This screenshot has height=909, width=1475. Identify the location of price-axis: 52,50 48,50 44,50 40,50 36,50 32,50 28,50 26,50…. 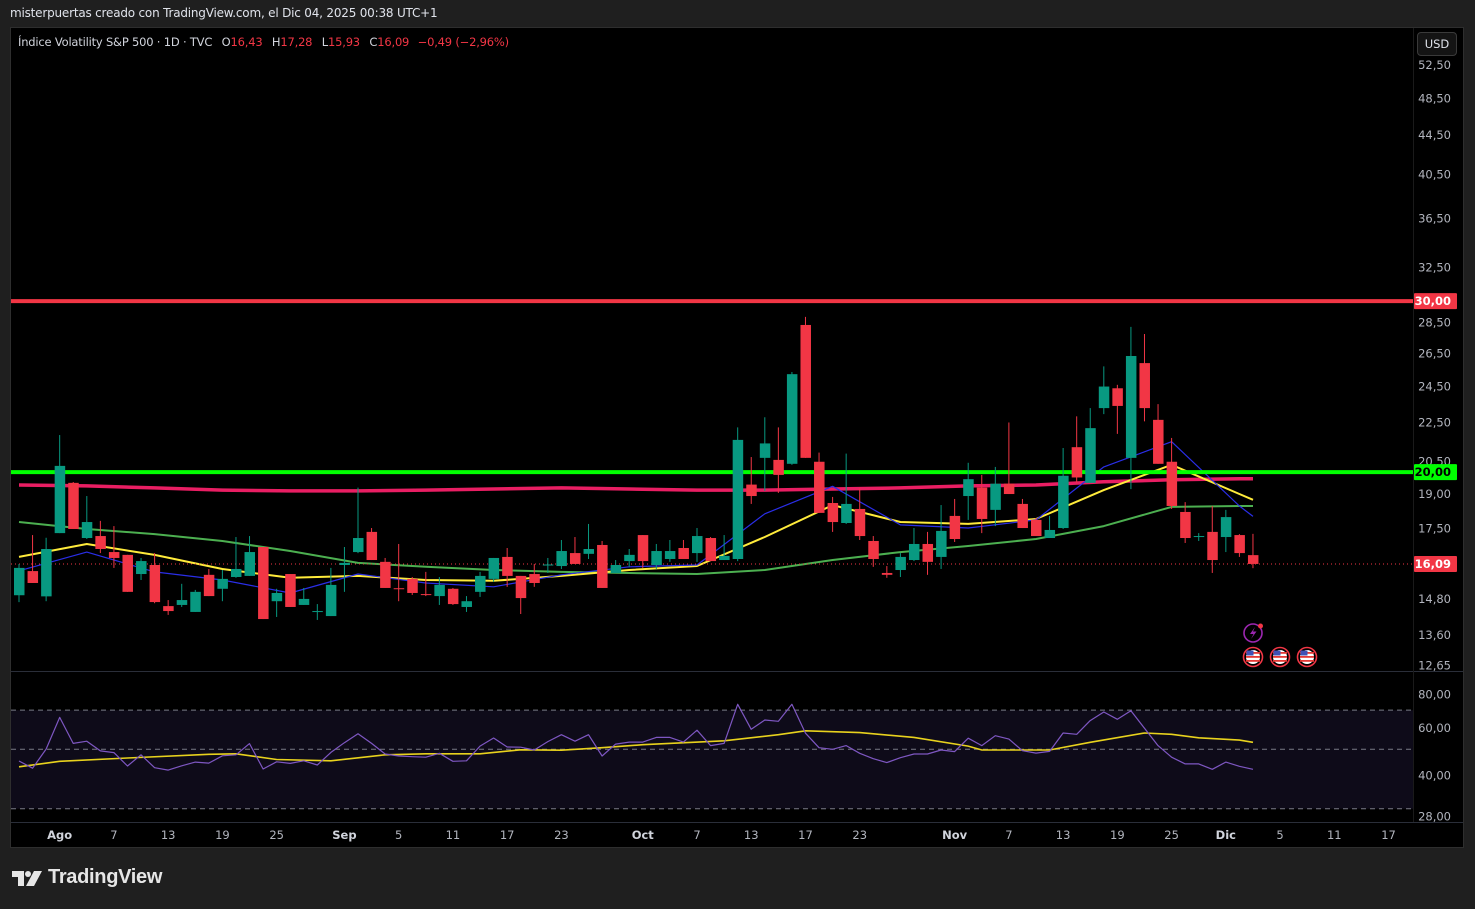
(1434, 365).